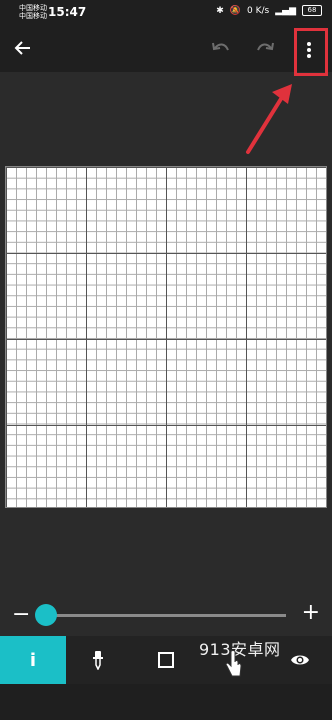 The width and height of the screenshot is (332, 720). Describe the element at coordinates (311, 52) in the screenshot. I see `menu-highlight-box` at that location.